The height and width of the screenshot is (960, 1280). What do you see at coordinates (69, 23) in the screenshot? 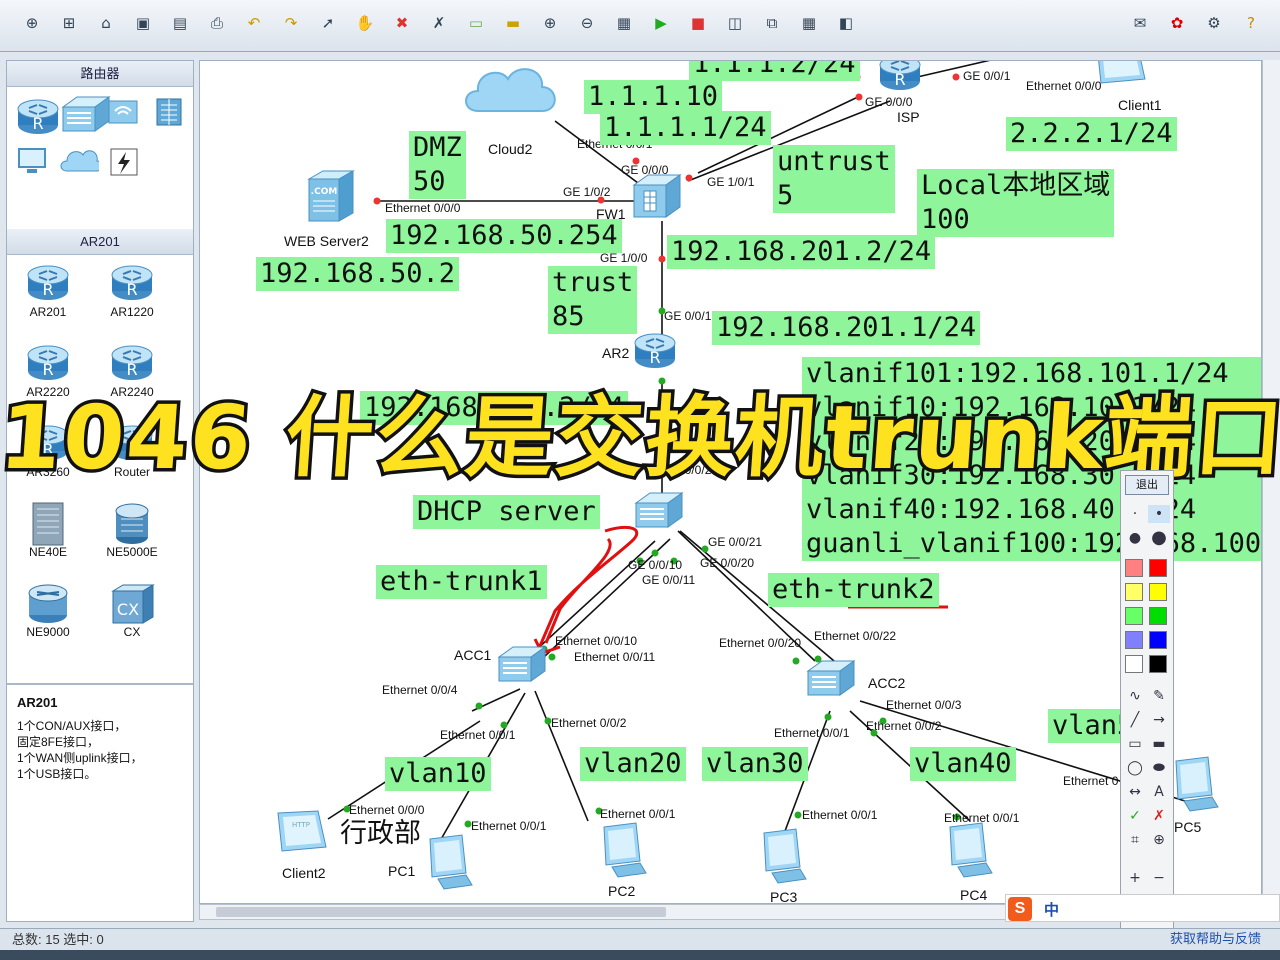
I see `new-page-icon: ⊞` at bounding box center [69, 23].